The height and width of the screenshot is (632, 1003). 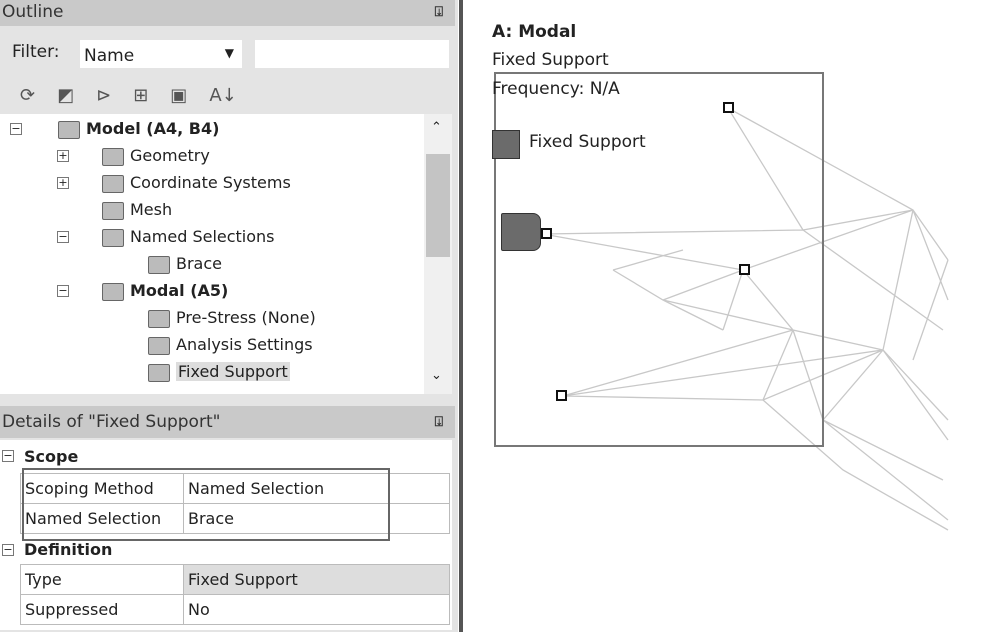 I want to click on filter-bar: Filter: Name ▼, so click(x=226, y=55).